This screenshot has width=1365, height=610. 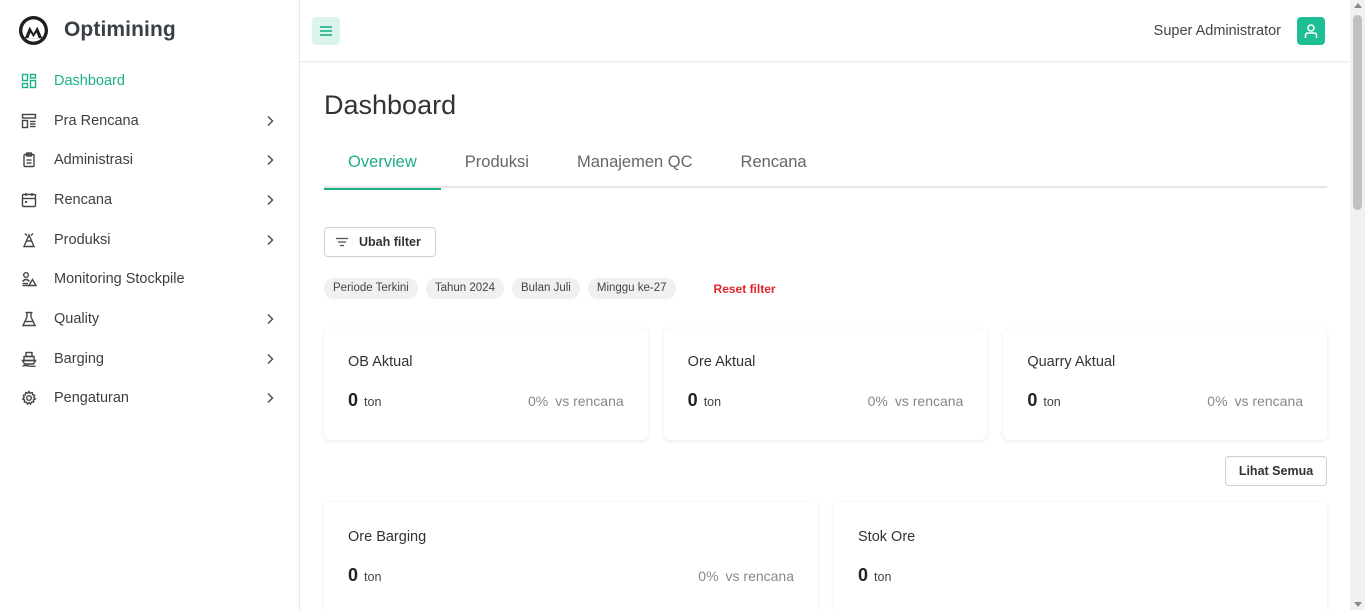 What do you see at coordinates (635, 170) in the screenshot?
I see `tab-manajemen-qc: Manajemen QC` at bounding box center [635, 170].